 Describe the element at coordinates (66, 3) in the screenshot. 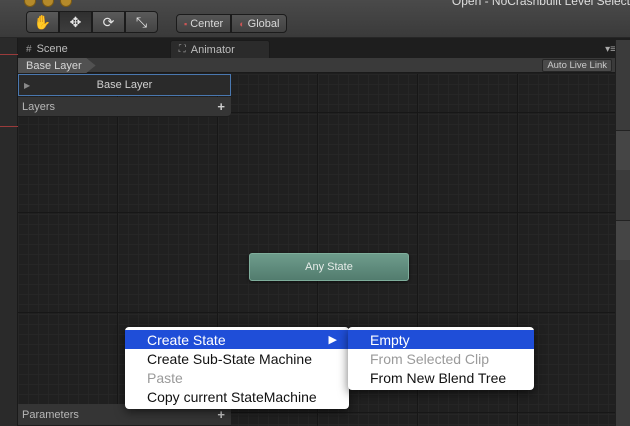

I see `zoom-window-button` at that location.